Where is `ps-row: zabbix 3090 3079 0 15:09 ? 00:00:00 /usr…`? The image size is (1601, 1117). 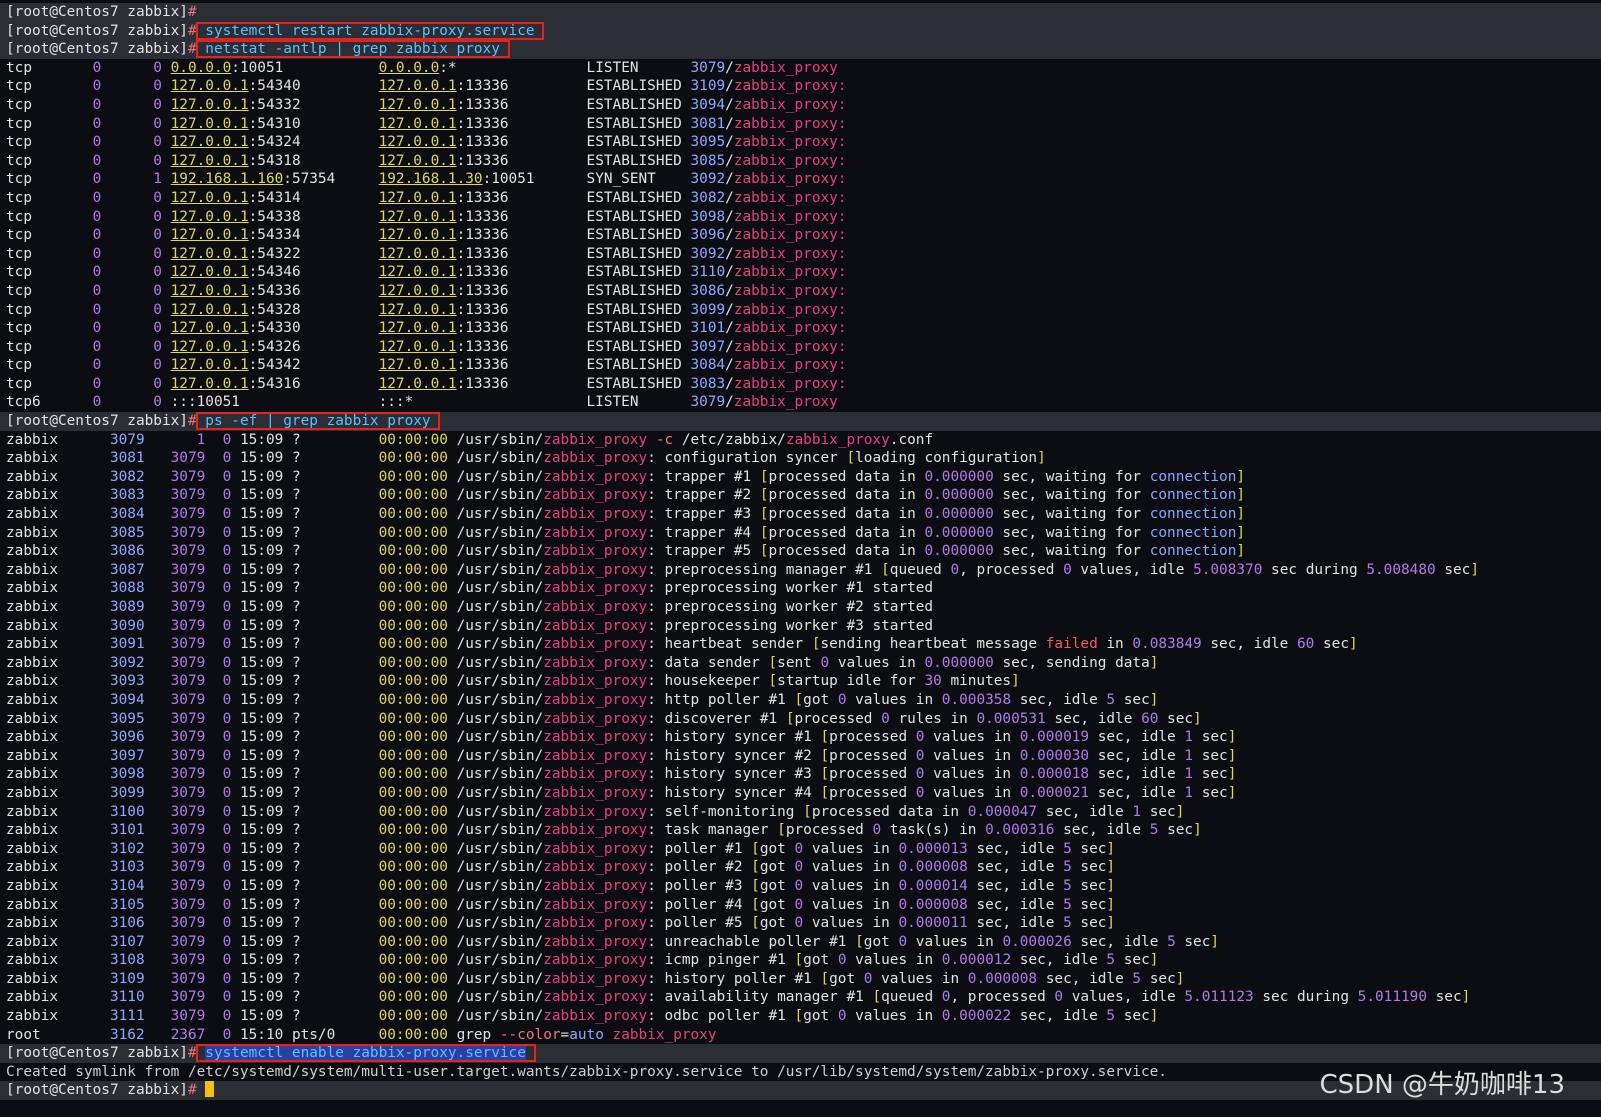 ps-row: zabbix 3090 3079 0 15:09 ? 00:00:00 /usr… is located at coordinates (470, 625).